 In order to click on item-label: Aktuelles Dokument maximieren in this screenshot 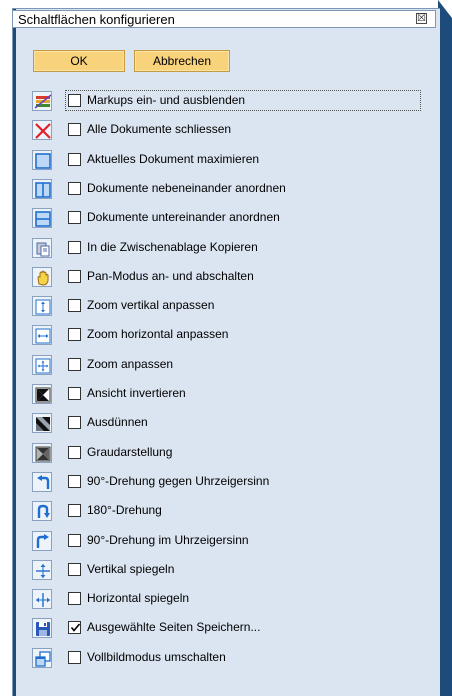, I will do `click(173, 159)`.